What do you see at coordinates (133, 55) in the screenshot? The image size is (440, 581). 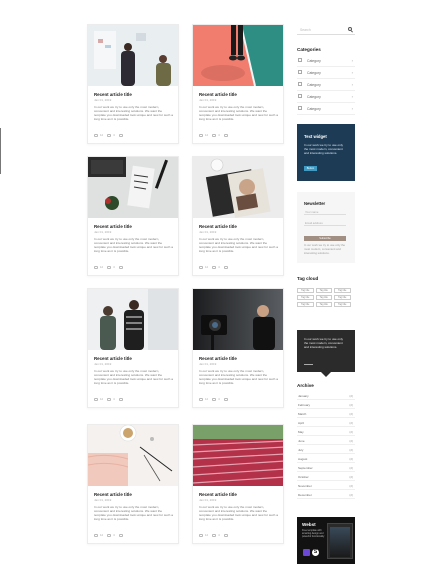 I see `article-image-office` at bounding box center [133, 55].